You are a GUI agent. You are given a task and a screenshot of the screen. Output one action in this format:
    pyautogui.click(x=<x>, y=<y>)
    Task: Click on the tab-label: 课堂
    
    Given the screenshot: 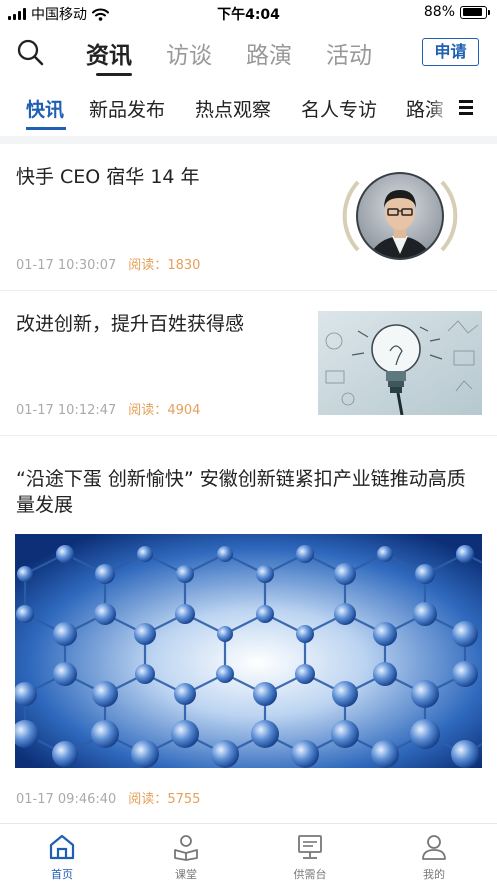 What is the action you would take?
    pyautogui.click(x=186, y=874)
    